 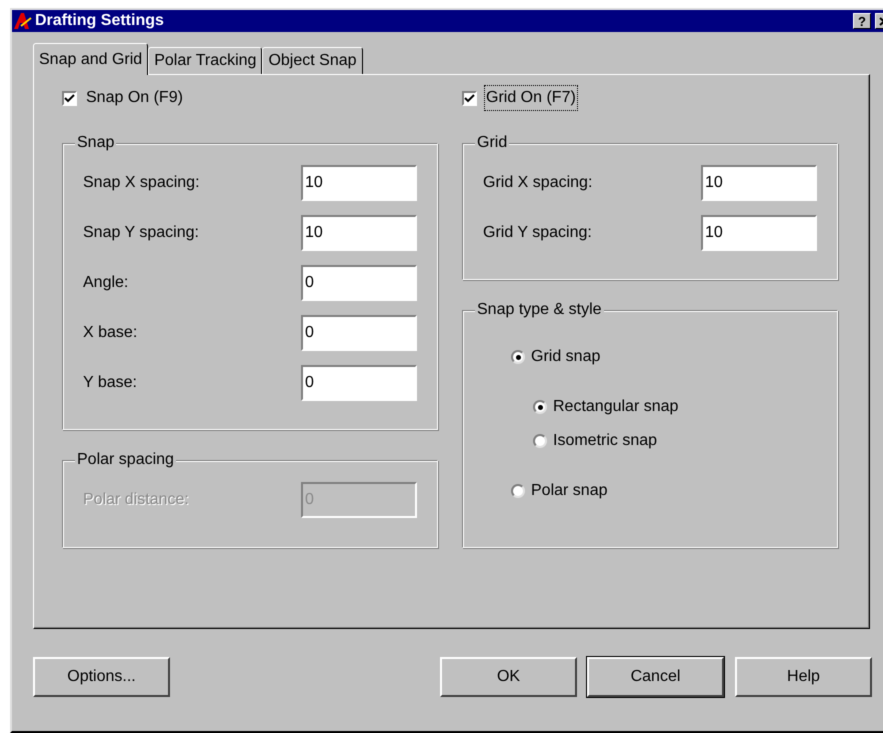 What do you see at coordinates (605, 441) in the screenshot?
I see `radio-label: Isometric snap` at bounding box center [605, 441].